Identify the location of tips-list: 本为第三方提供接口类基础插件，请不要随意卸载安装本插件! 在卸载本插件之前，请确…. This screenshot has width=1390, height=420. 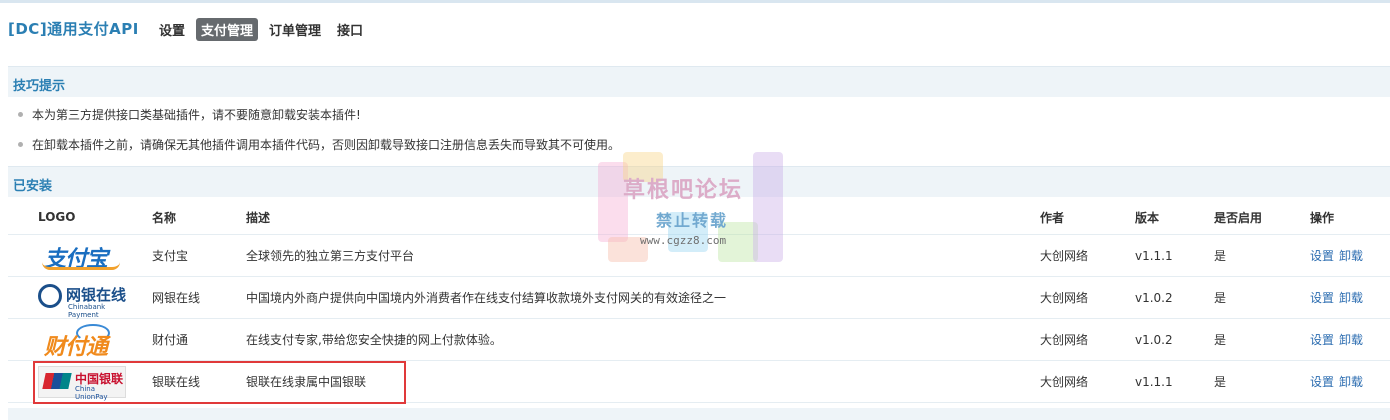
(319, 136).